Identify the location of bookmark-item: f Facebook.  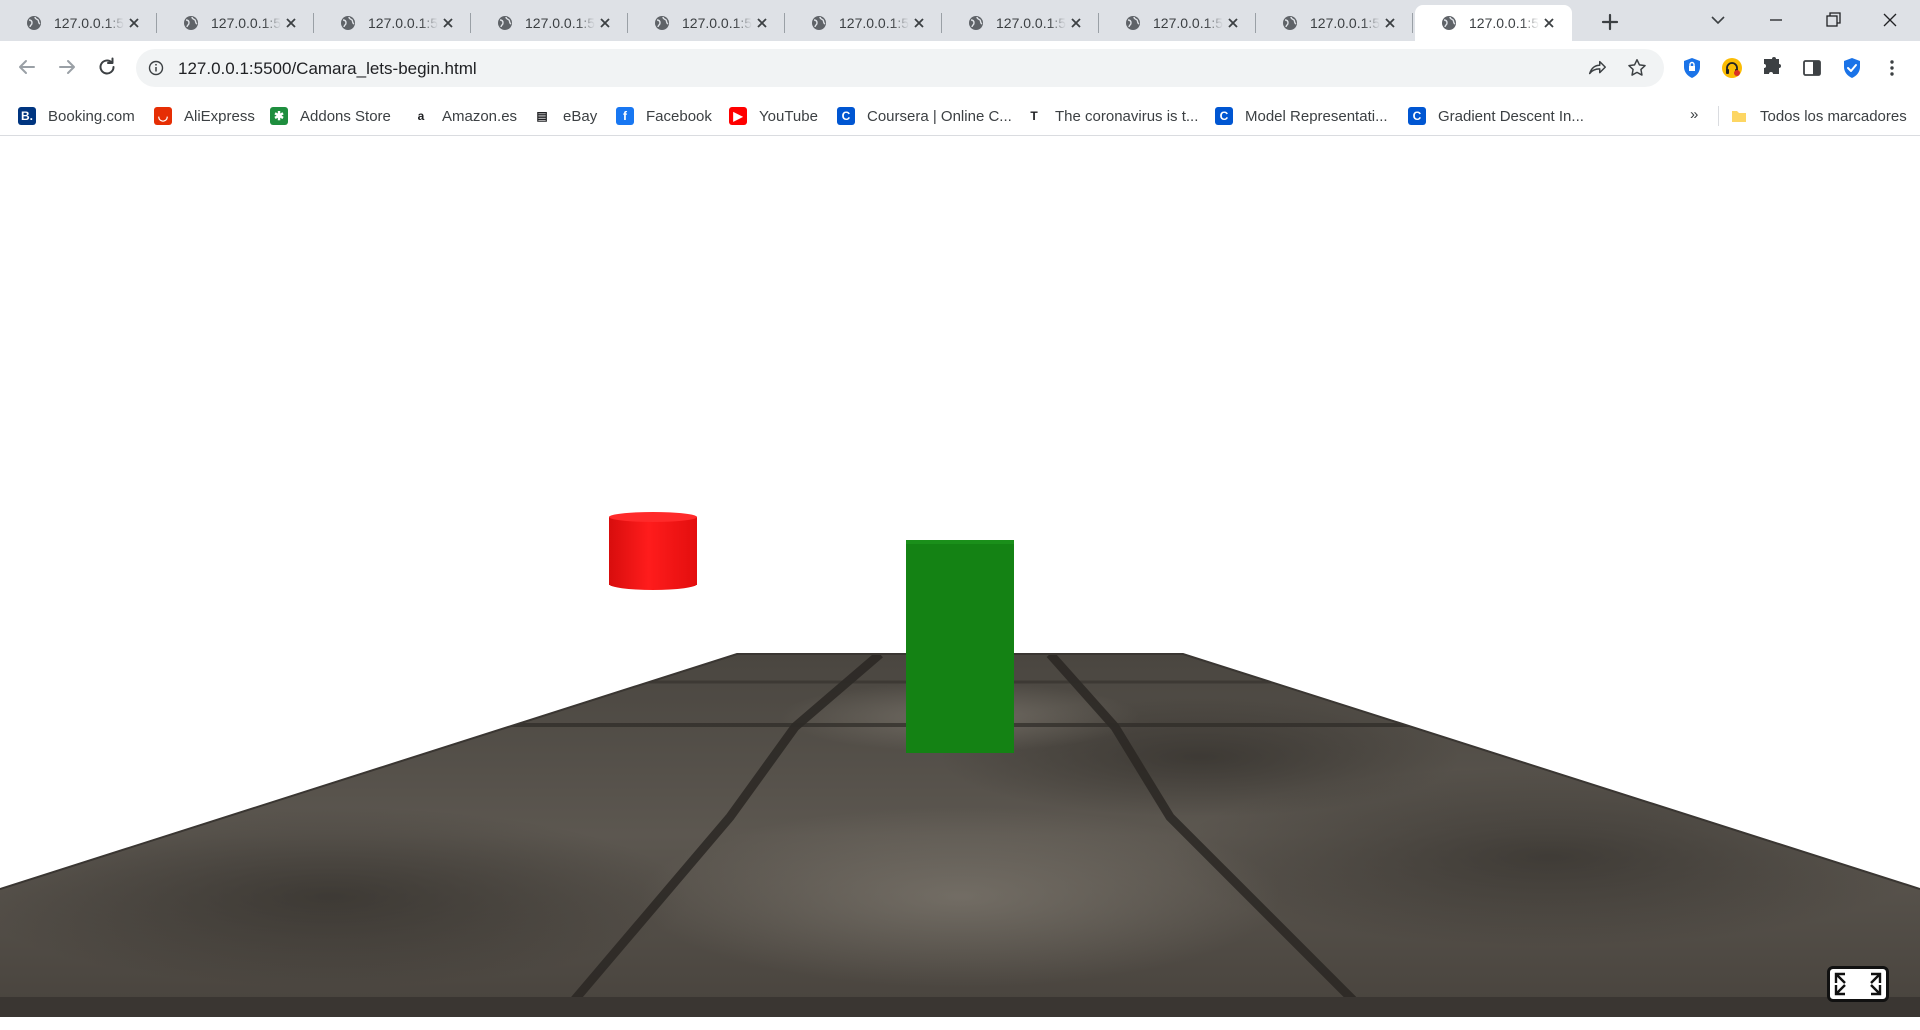
(664, 116).